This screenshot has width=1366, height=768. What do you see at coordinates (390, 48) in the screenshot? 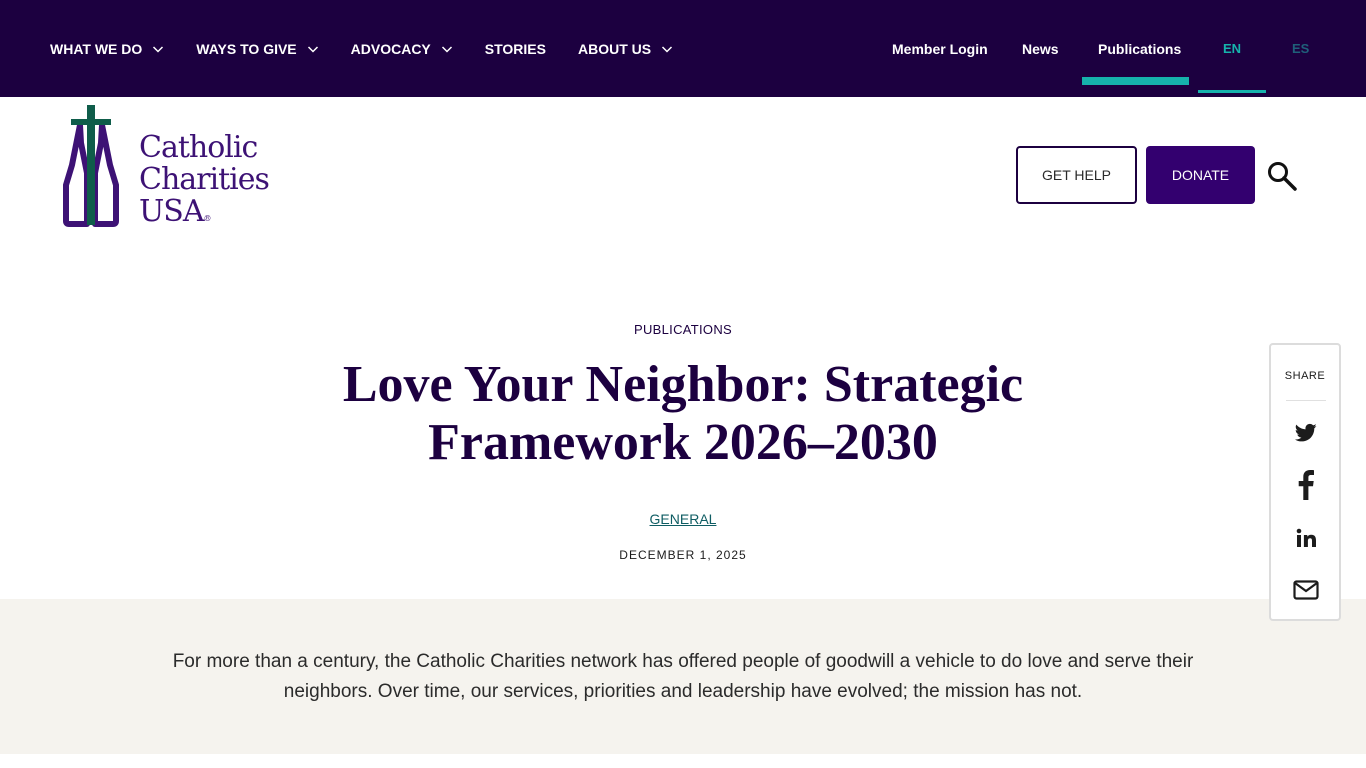
I see `nav-item-label: ADVOCACY` at bounding box center [390, 48].